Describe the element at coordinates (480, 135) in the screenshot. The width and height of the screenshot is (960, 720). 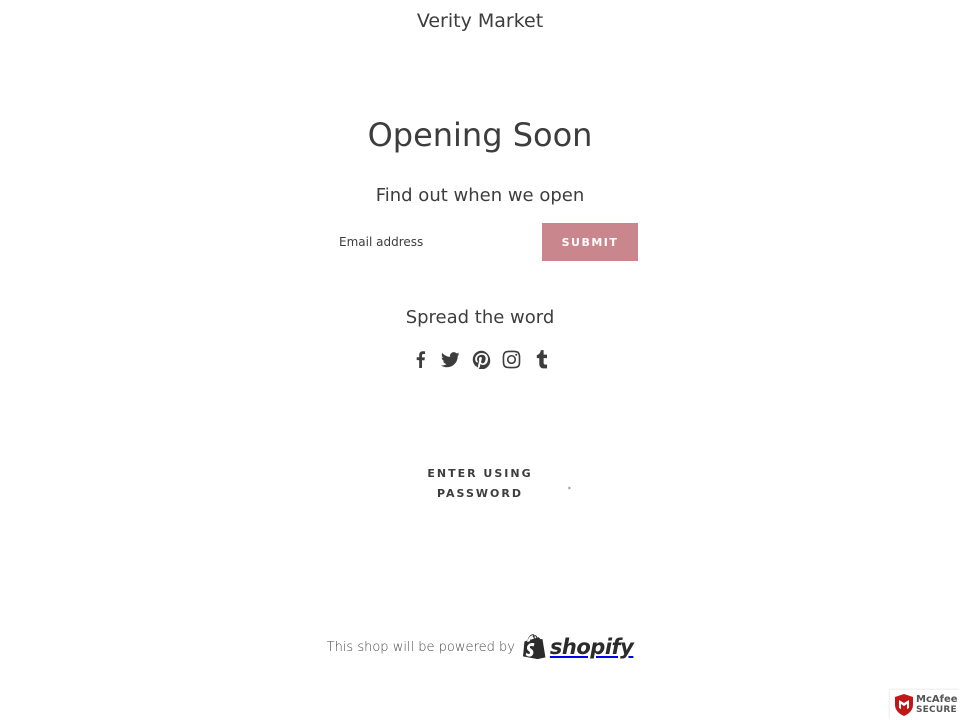
I see `page-headline: Opening Soon` at that location.